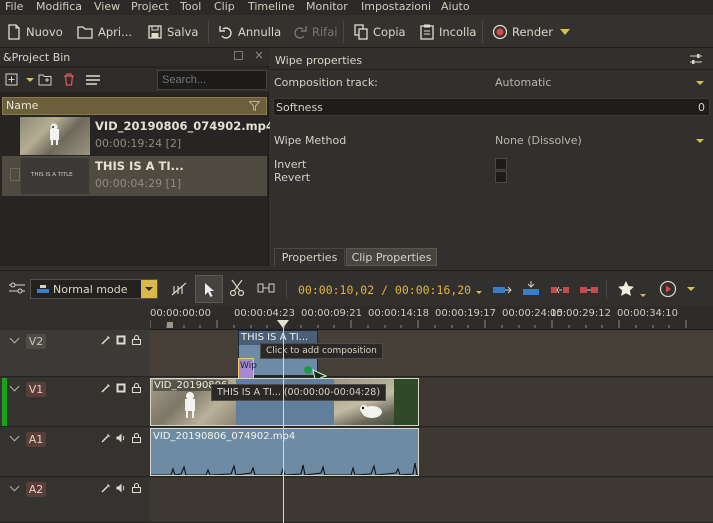 This screenshot has height=523, width=713. I want to click on ruler-ticks, so click(418, 324).